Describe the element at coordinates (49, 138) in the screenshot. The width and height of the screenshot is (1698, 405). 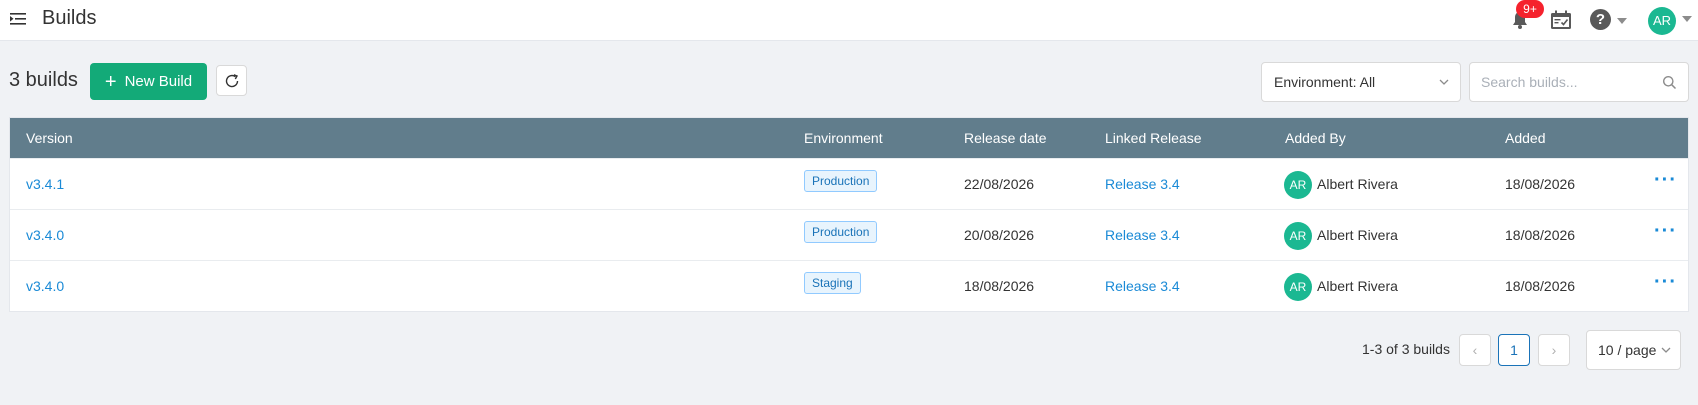
I see `column-header-version: Version` at that location.